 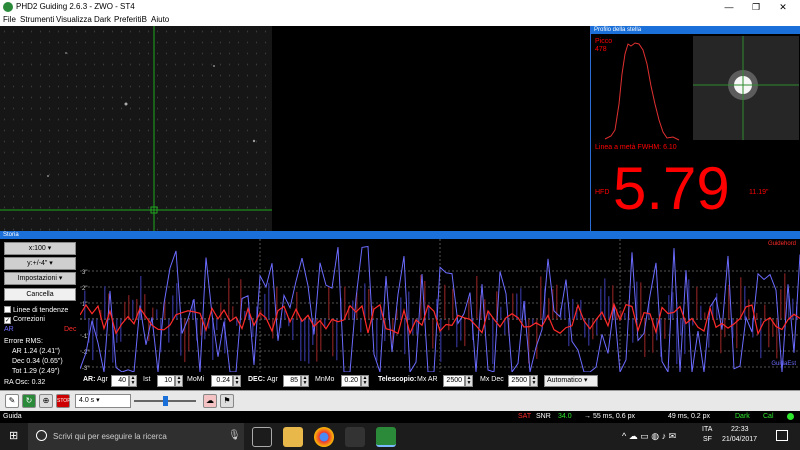 I want to click on menu-visualizza: Visualizza, so click(x=74, y=19).